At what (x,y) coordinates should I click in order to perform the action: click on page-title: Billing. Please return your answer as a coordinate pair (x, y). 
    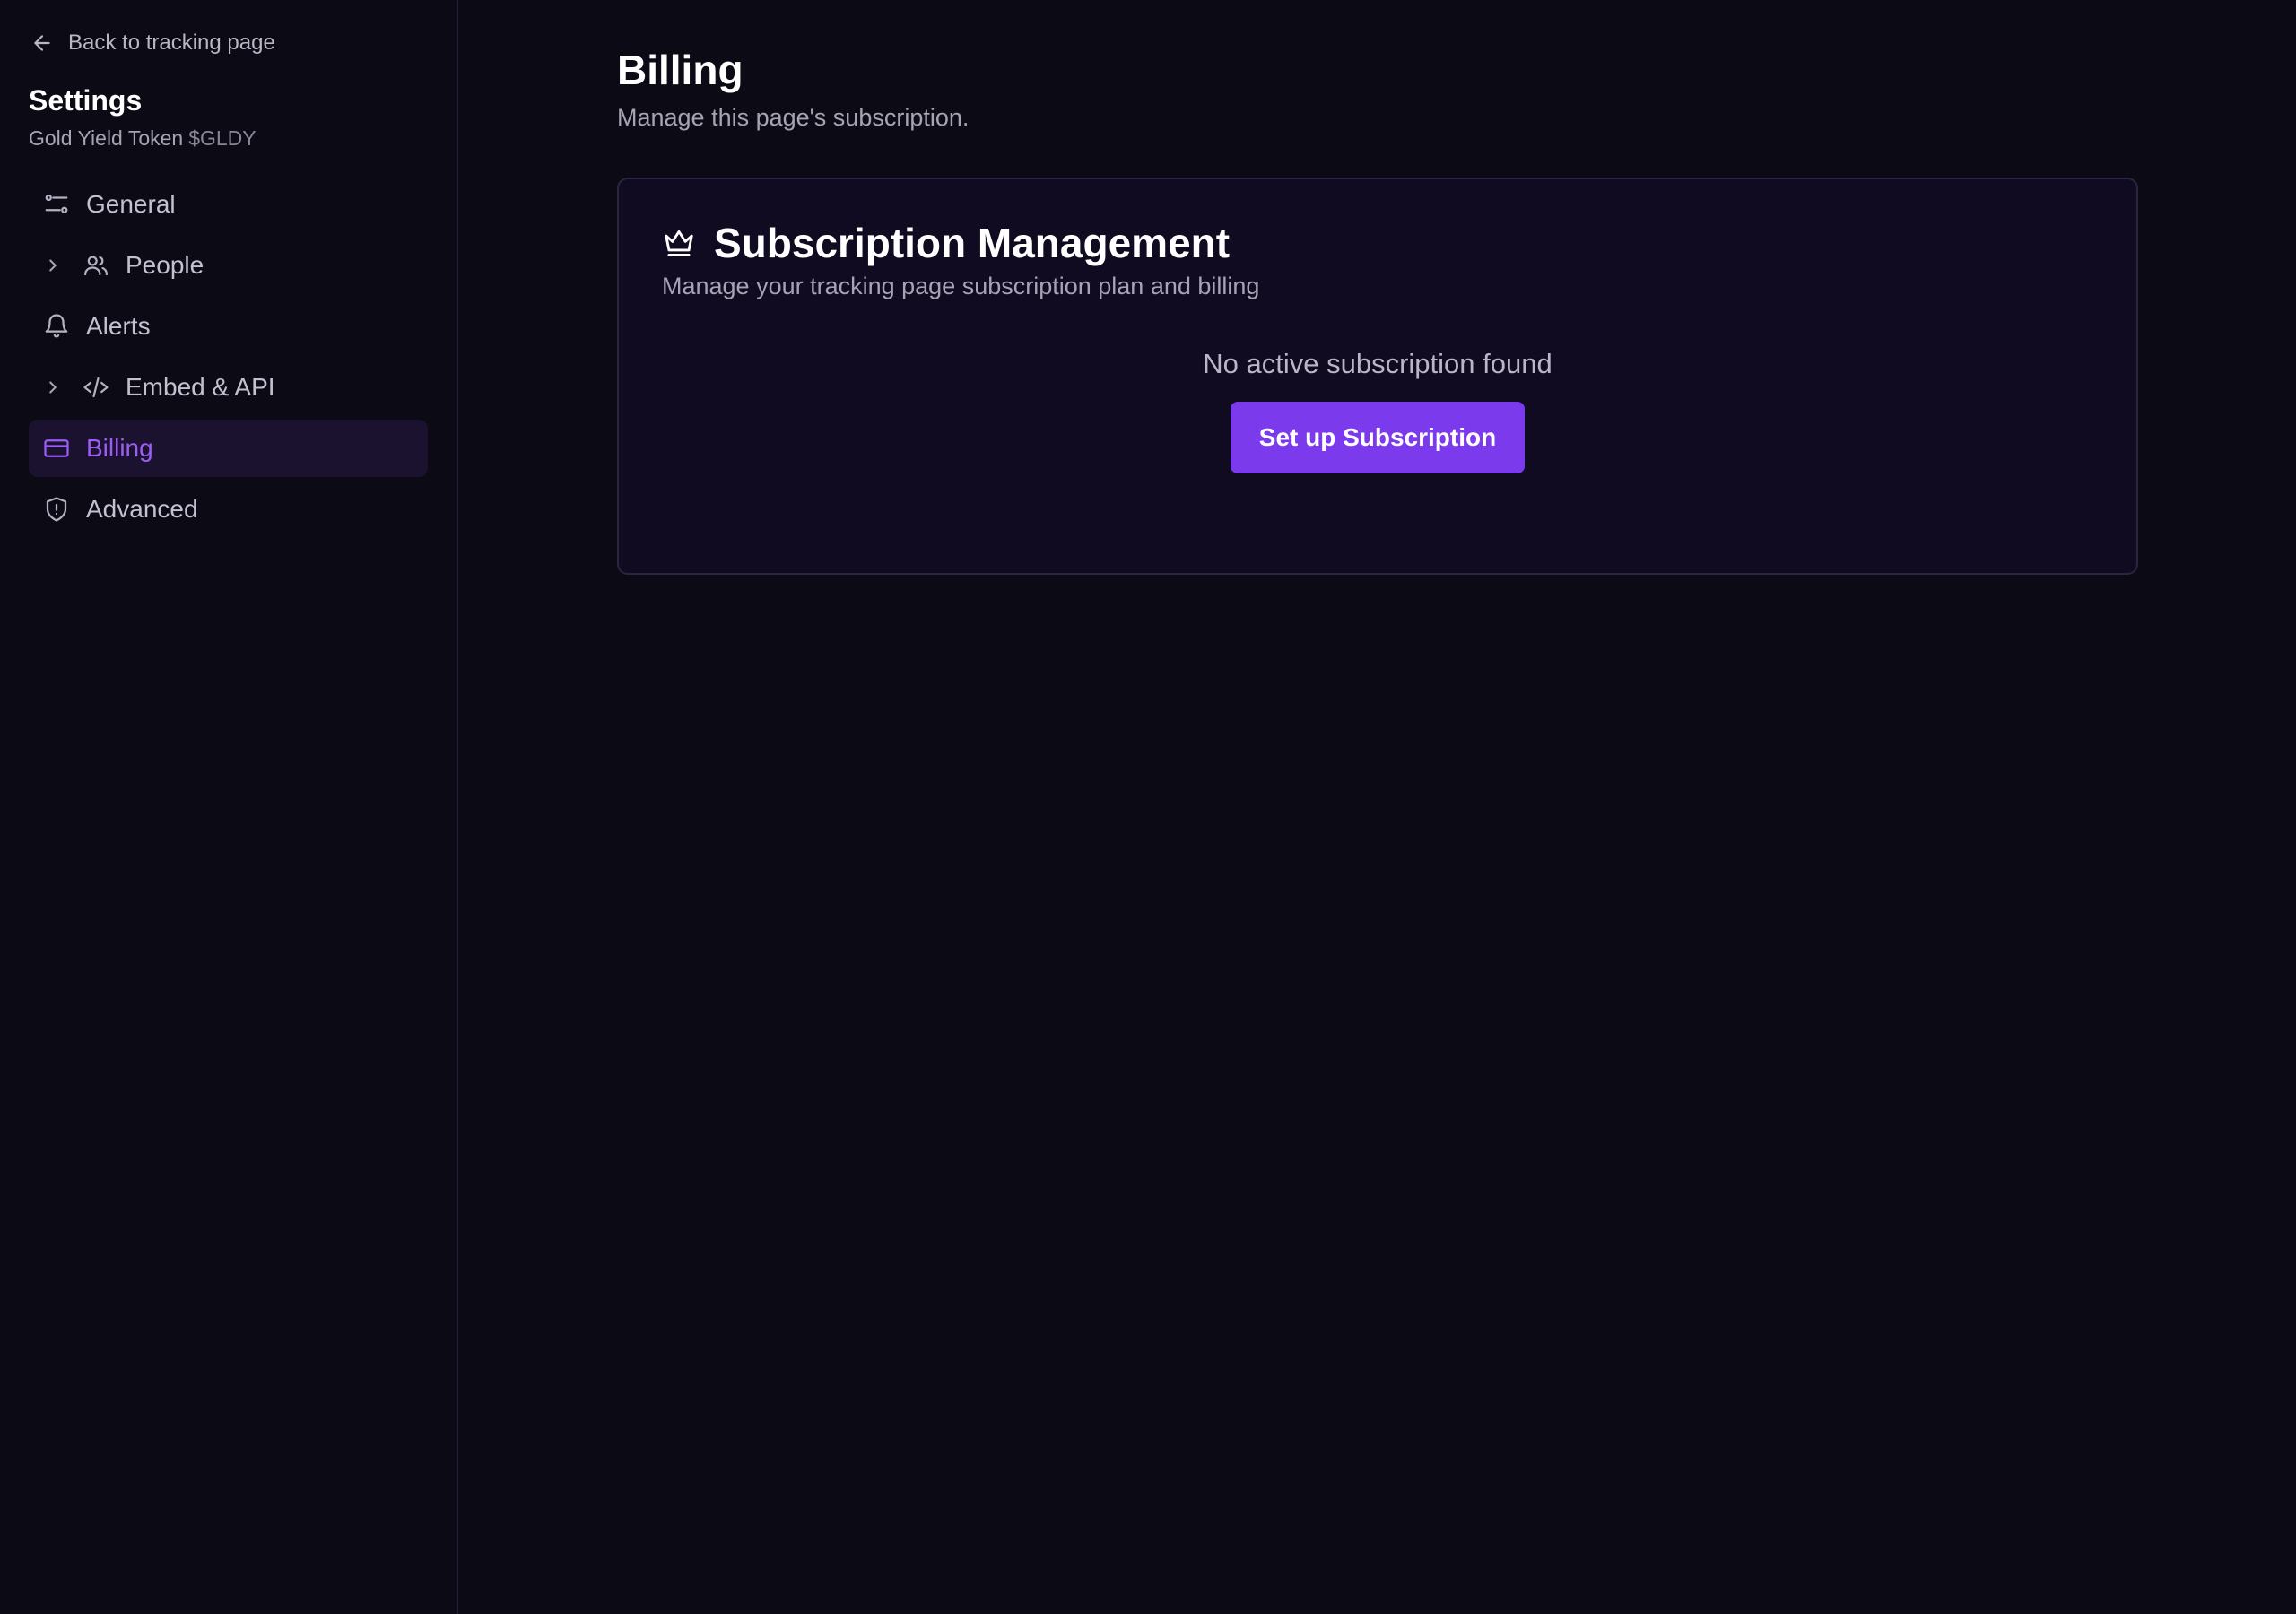
    Looking at the image, I should click on (680, 70).